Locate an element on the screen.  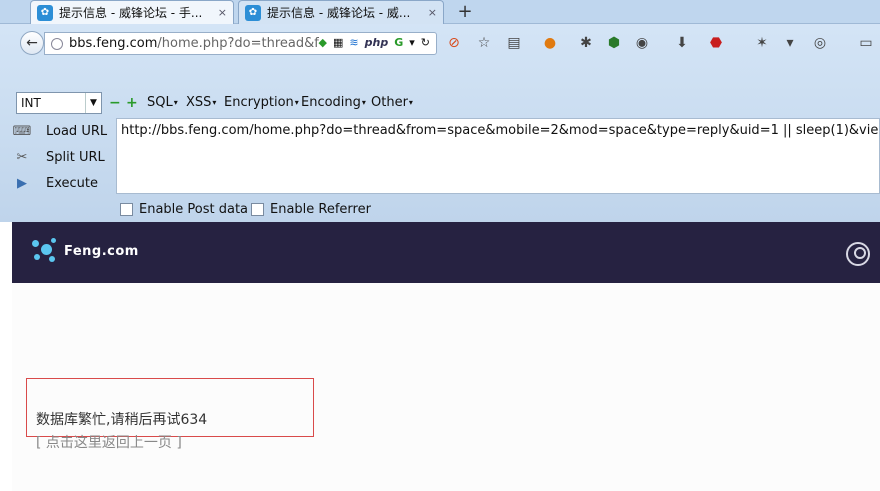
adblock-icon: ⬣ is located at coordinates (716, 43).